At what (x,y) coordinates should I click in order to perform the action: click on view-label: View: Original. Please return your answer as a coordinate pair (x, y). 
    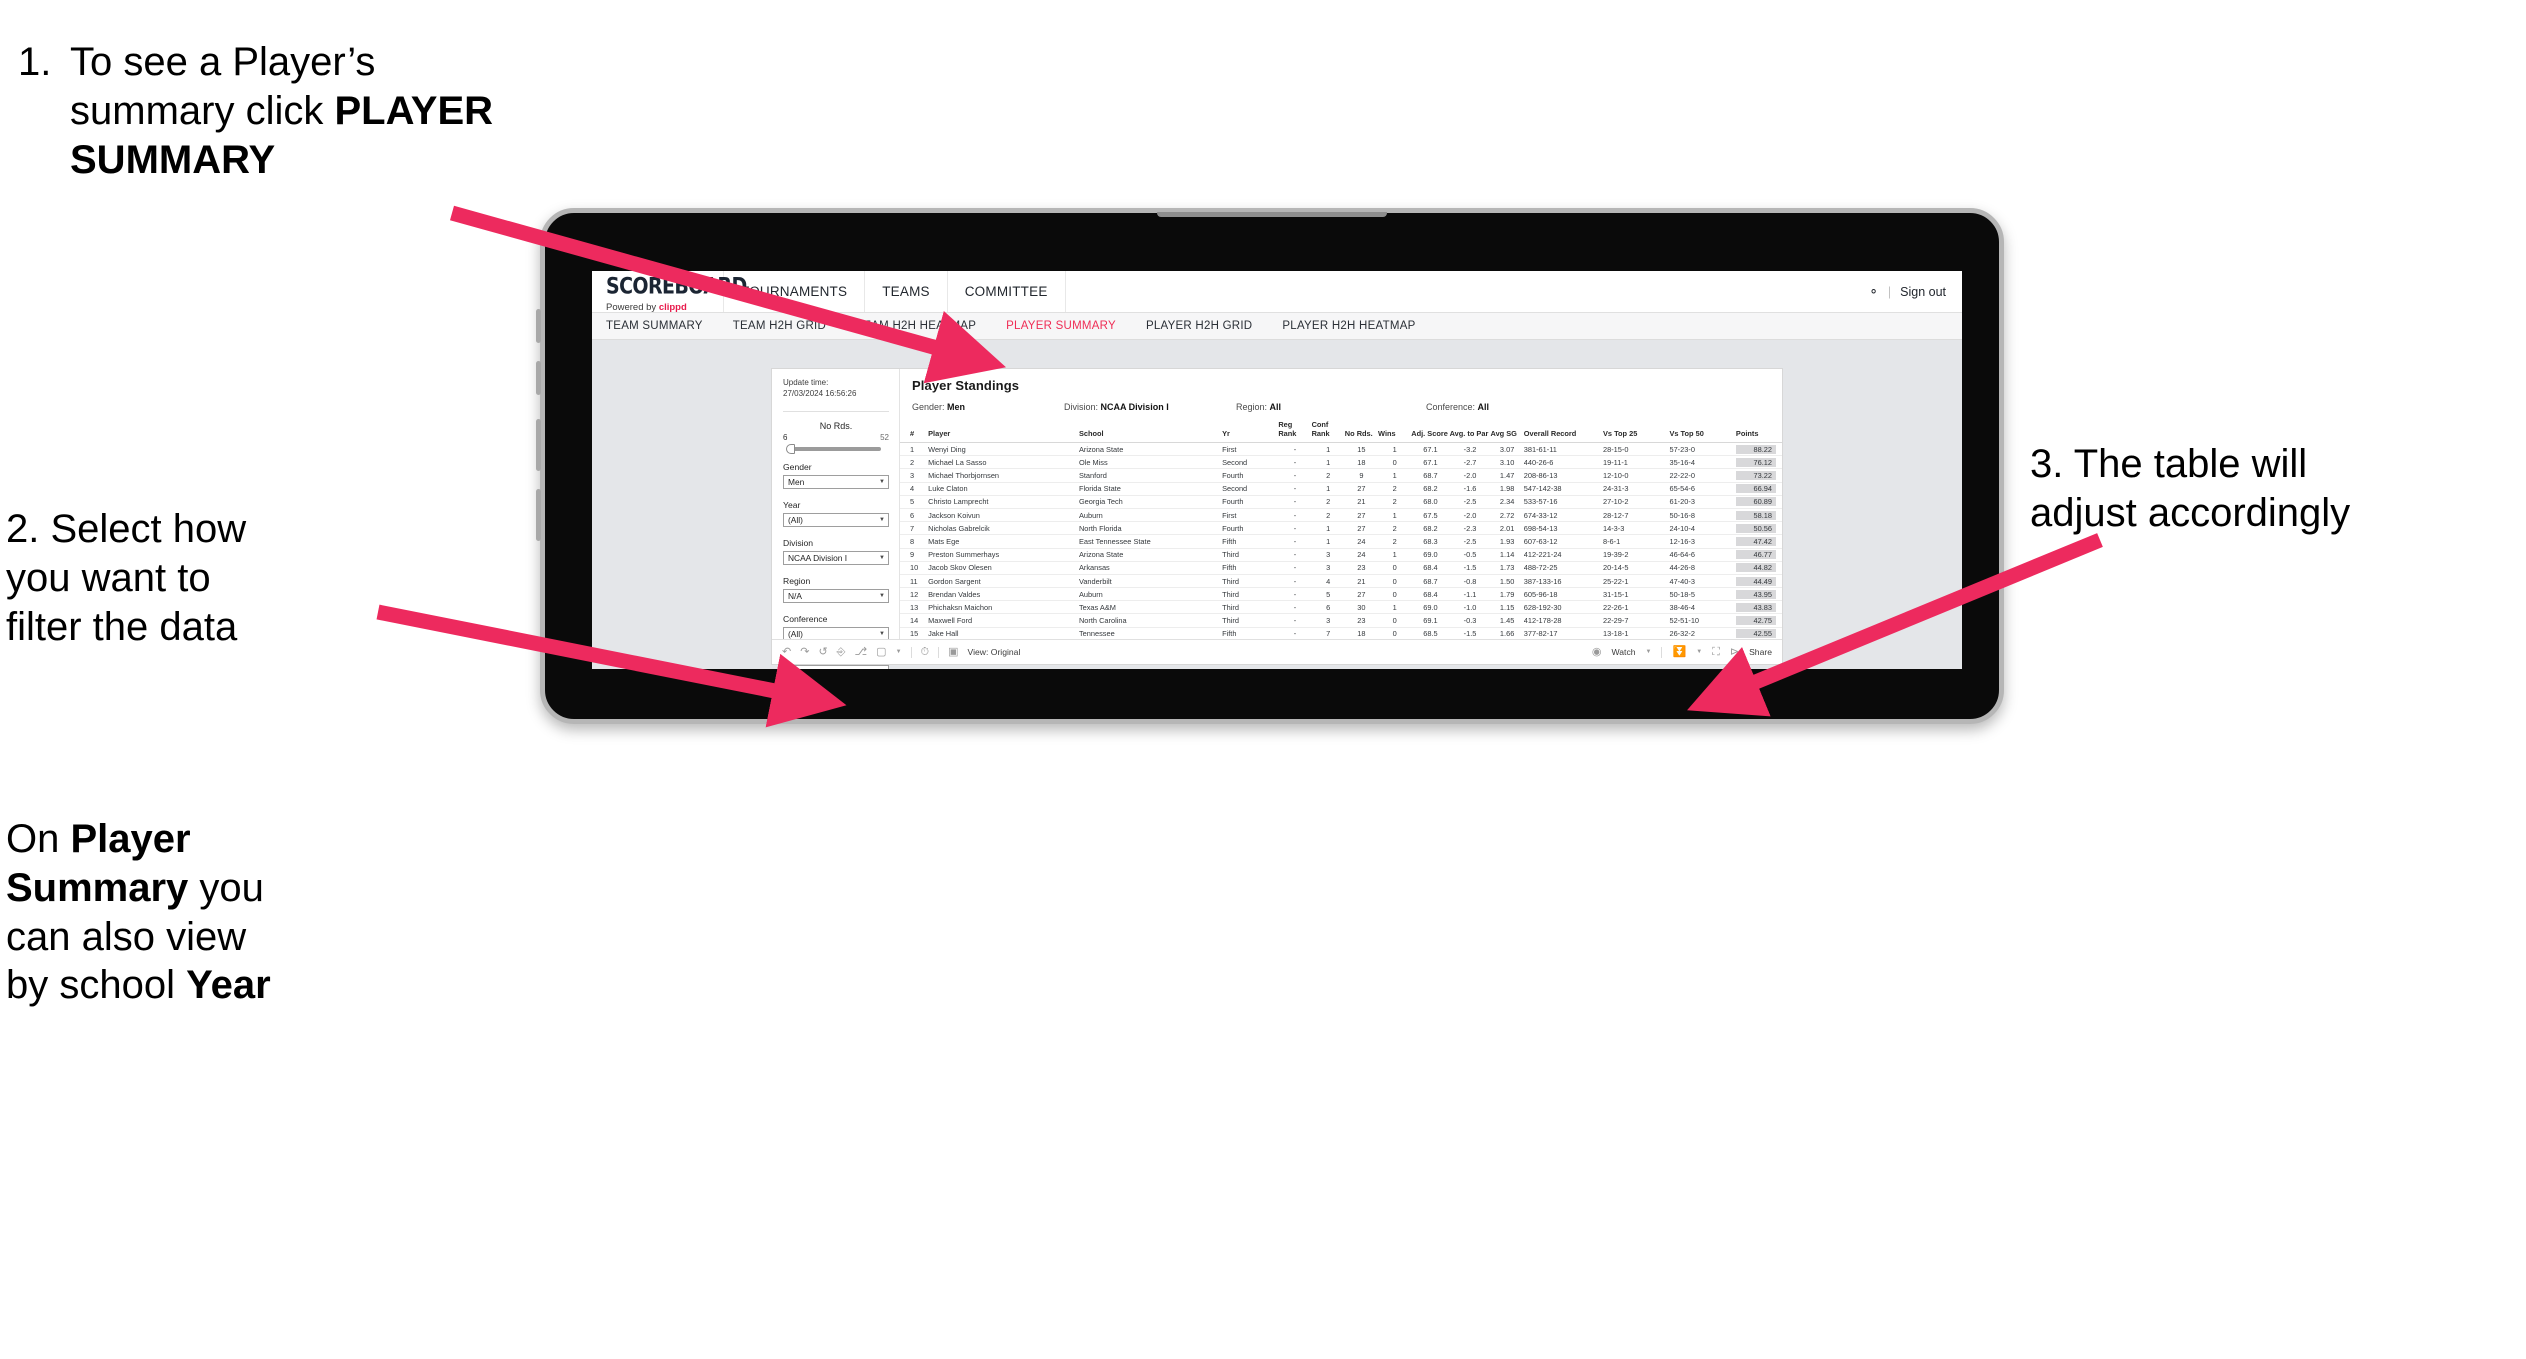
    Looking at the image, I should click on (994, 652).